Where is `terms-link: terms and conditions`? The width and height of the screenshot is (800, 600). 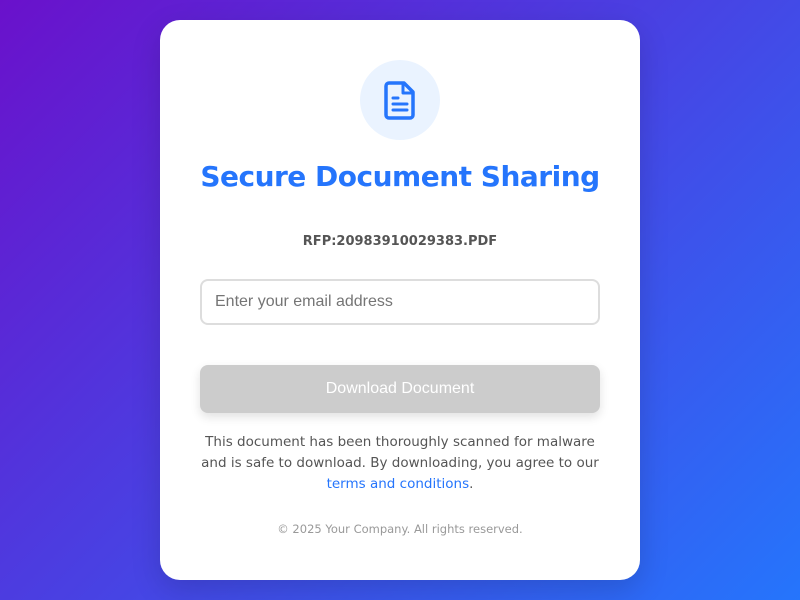 terms-link: terms and conditions is located at coordinates (398, 484).